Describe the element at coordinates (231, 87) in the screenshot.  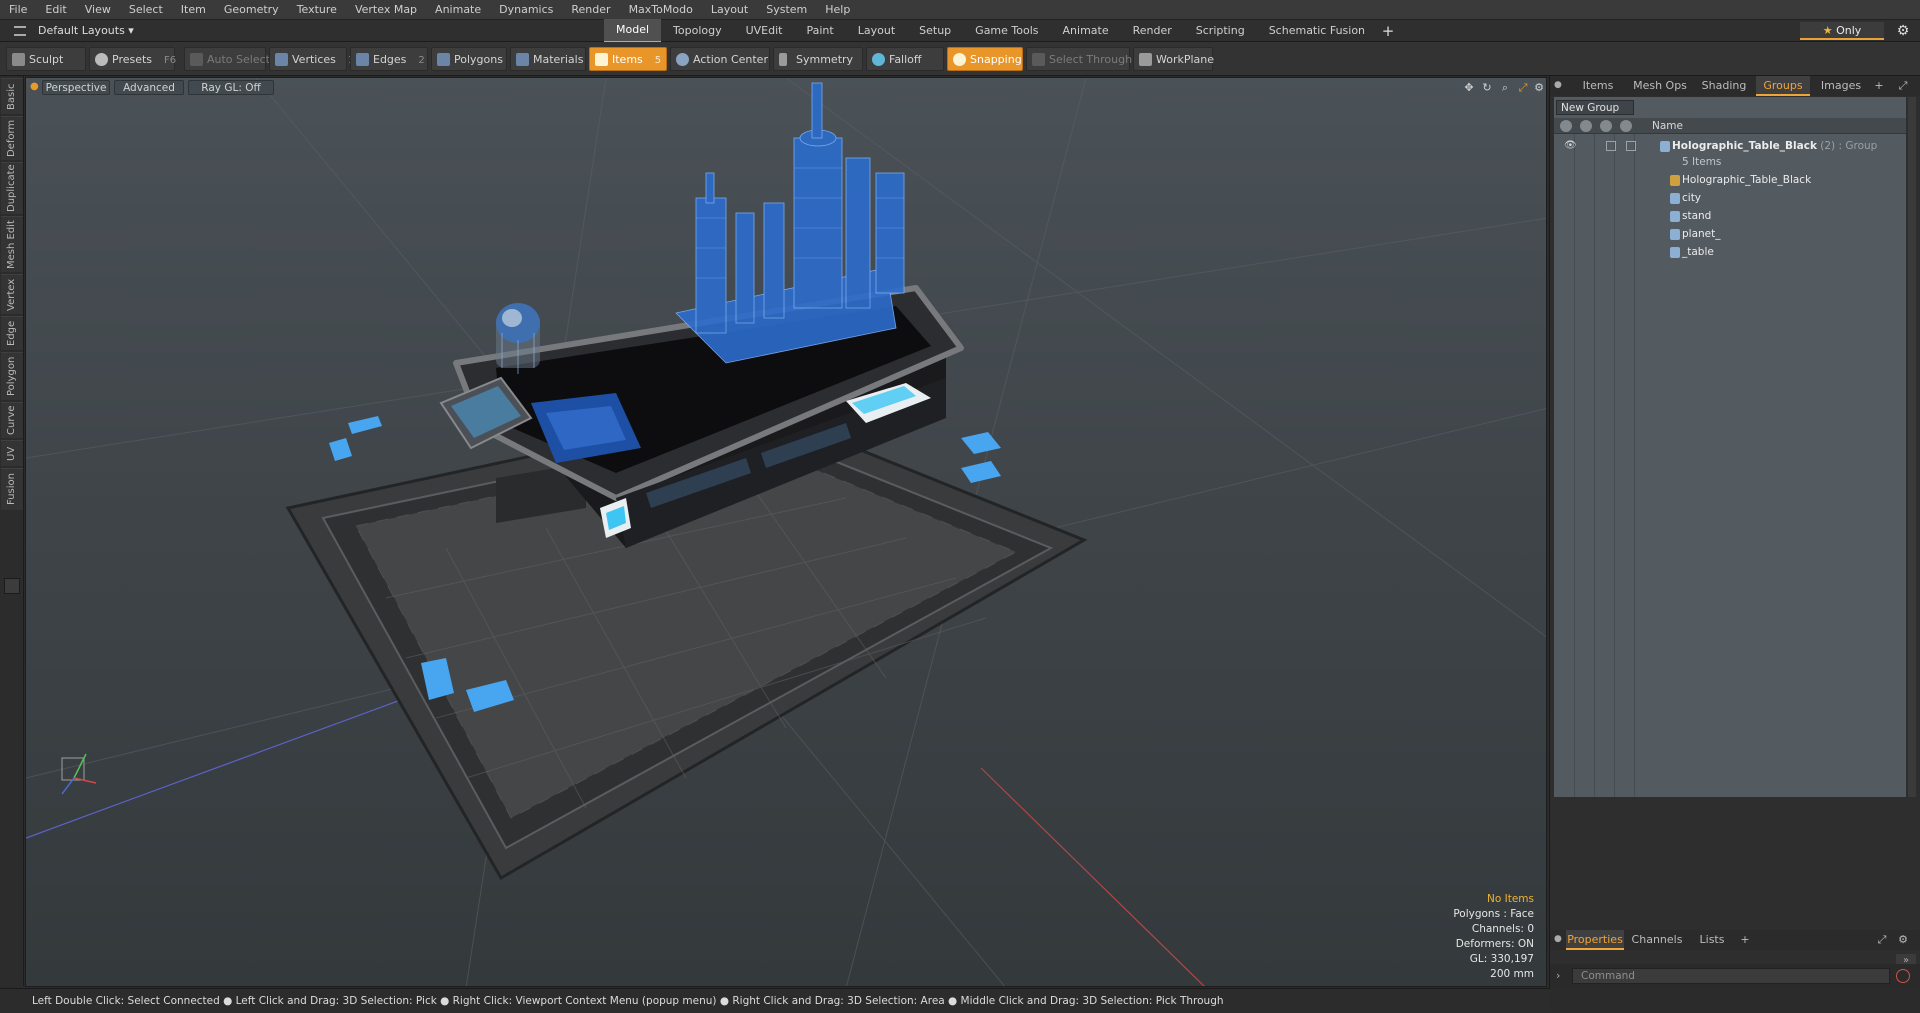
I see `raygl-button: Ray GL: Off` at that location.